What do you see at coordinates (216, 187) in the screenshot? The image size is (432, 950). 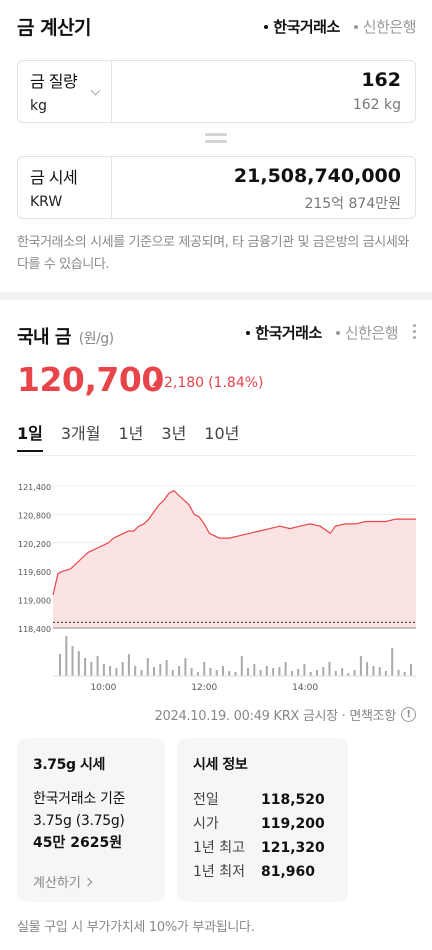 I see `price-converter: 금 시세 KRW 21,508,740,000 215억 874만원` at bounding box center [216, 187].